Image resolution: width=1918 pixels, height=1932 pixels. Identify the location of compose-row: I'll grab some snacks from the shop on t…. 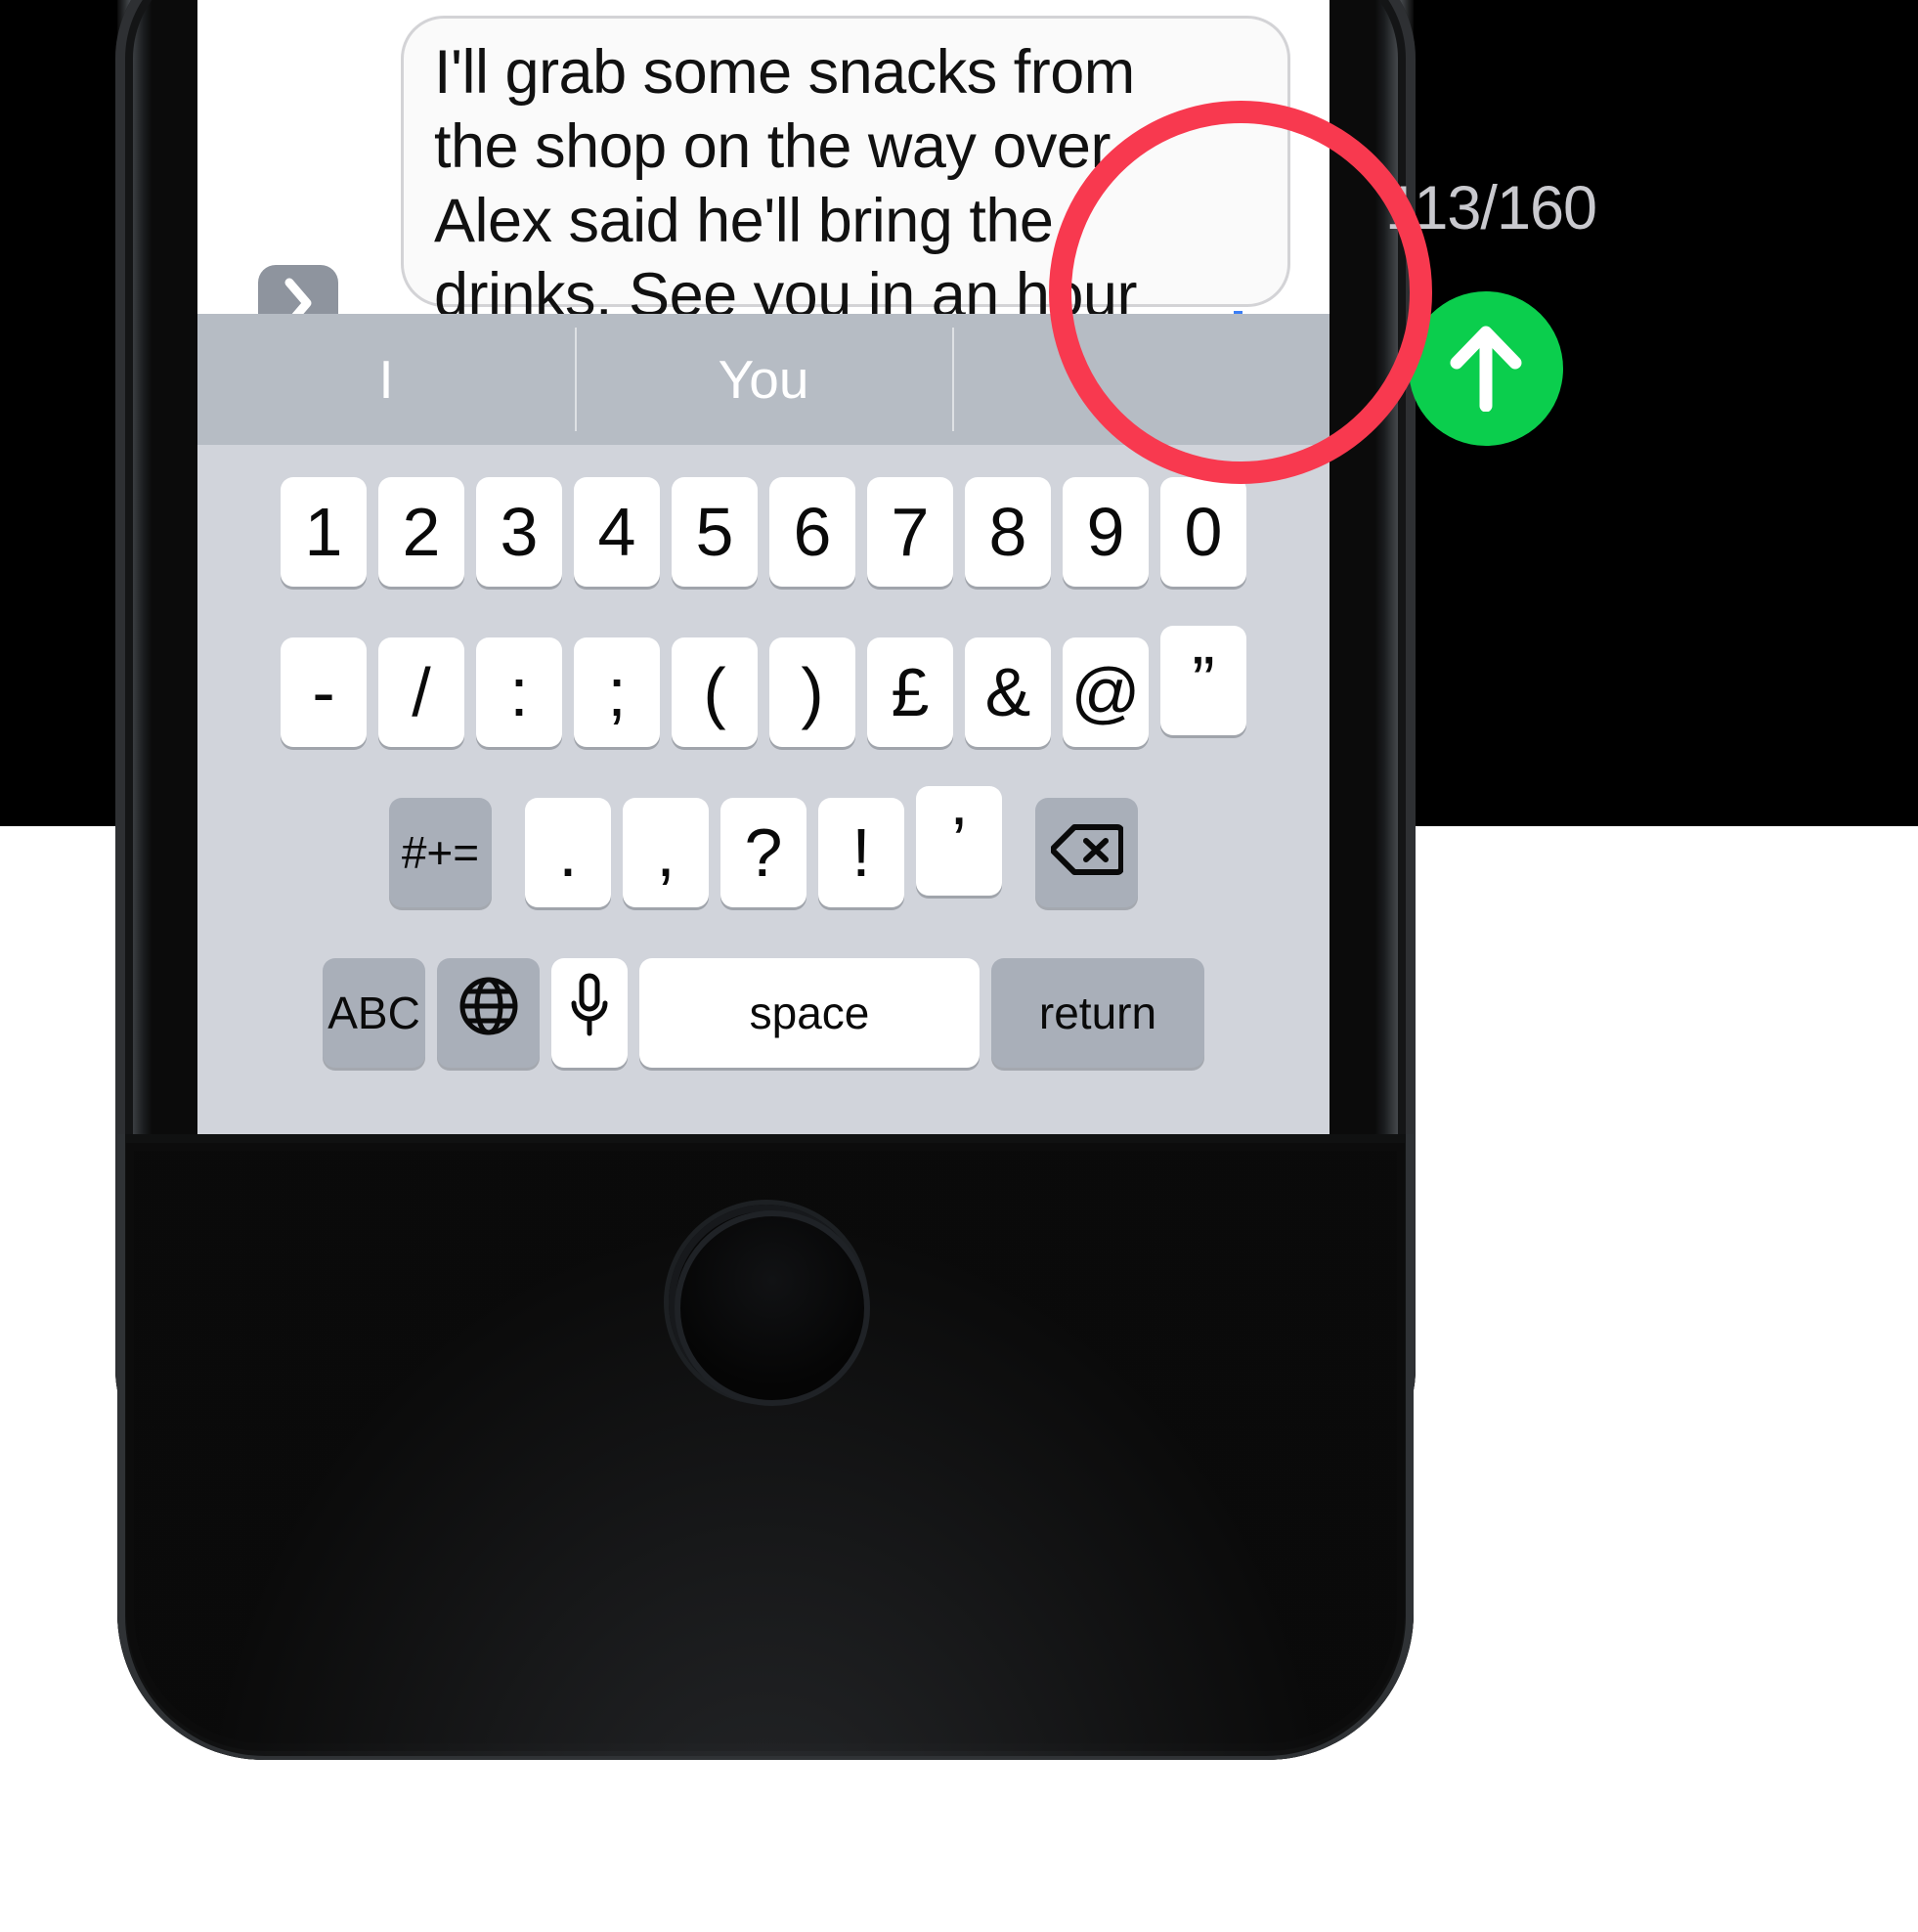
(763, 202).